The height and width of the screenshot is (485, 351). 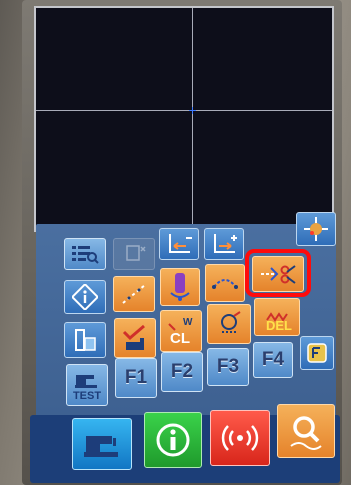 I want to click on search-icon, so click(x=306, y=433).